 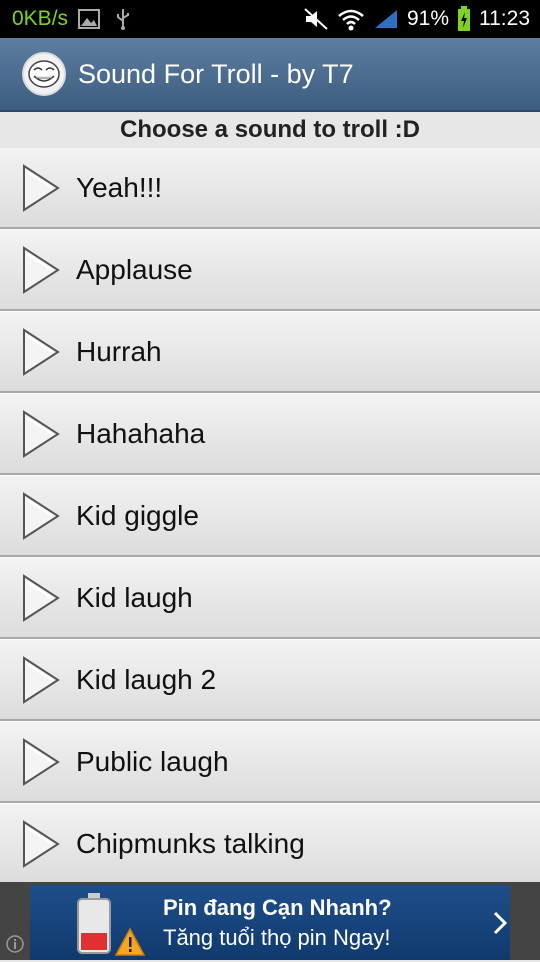 What do you see at coordinates (270, 598) in the screenshot?
I see `sound-row-kid-laugh: Kid laugh` at bounding box center [270, 598].